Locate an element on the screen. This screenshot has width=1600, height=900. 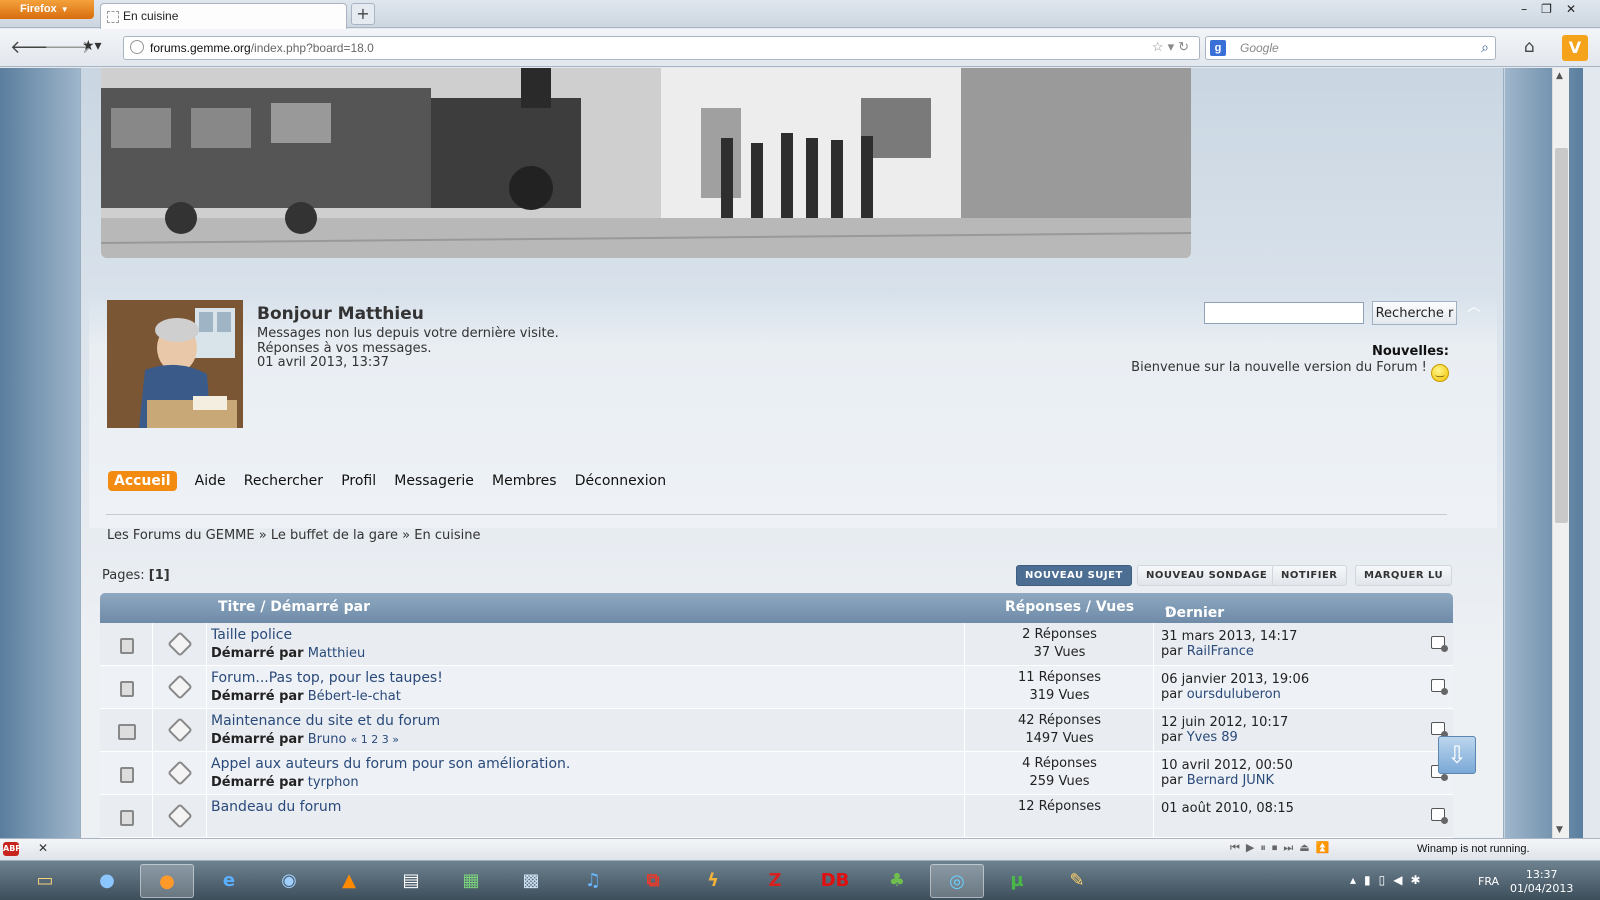
winamp-controls: ⏮▶⏸⏹⏭⏏⏫ is located at coordinates (1282, 848).